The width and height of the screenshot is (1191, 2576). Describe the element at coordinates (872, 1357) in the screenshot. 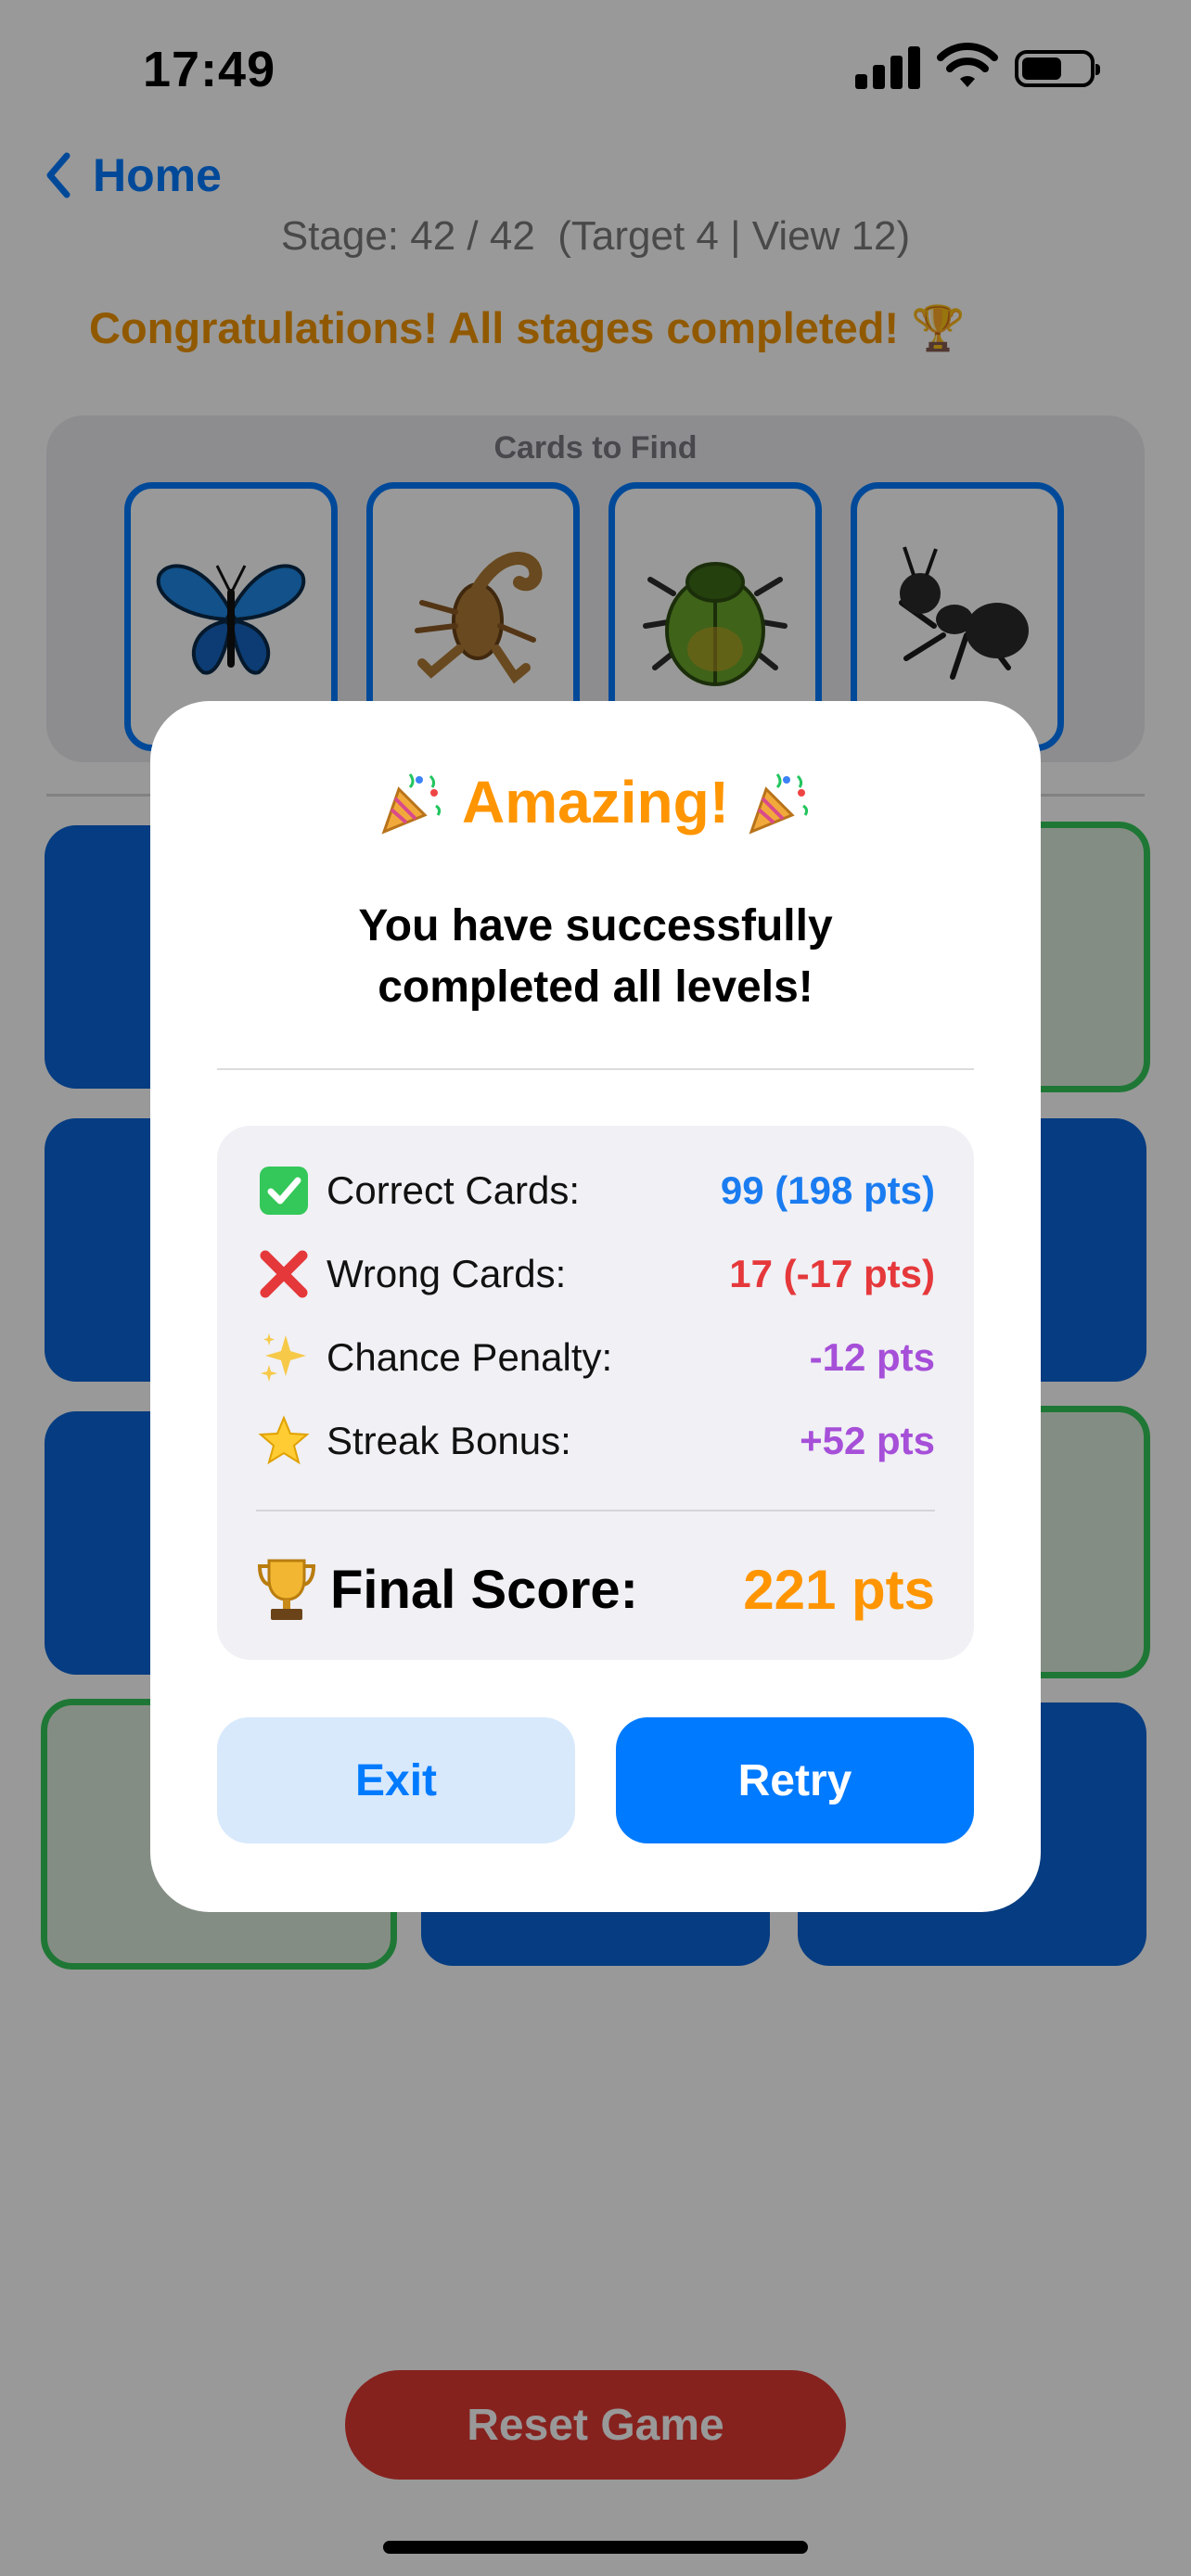

I see `stat-value: -12 pts` at that location.